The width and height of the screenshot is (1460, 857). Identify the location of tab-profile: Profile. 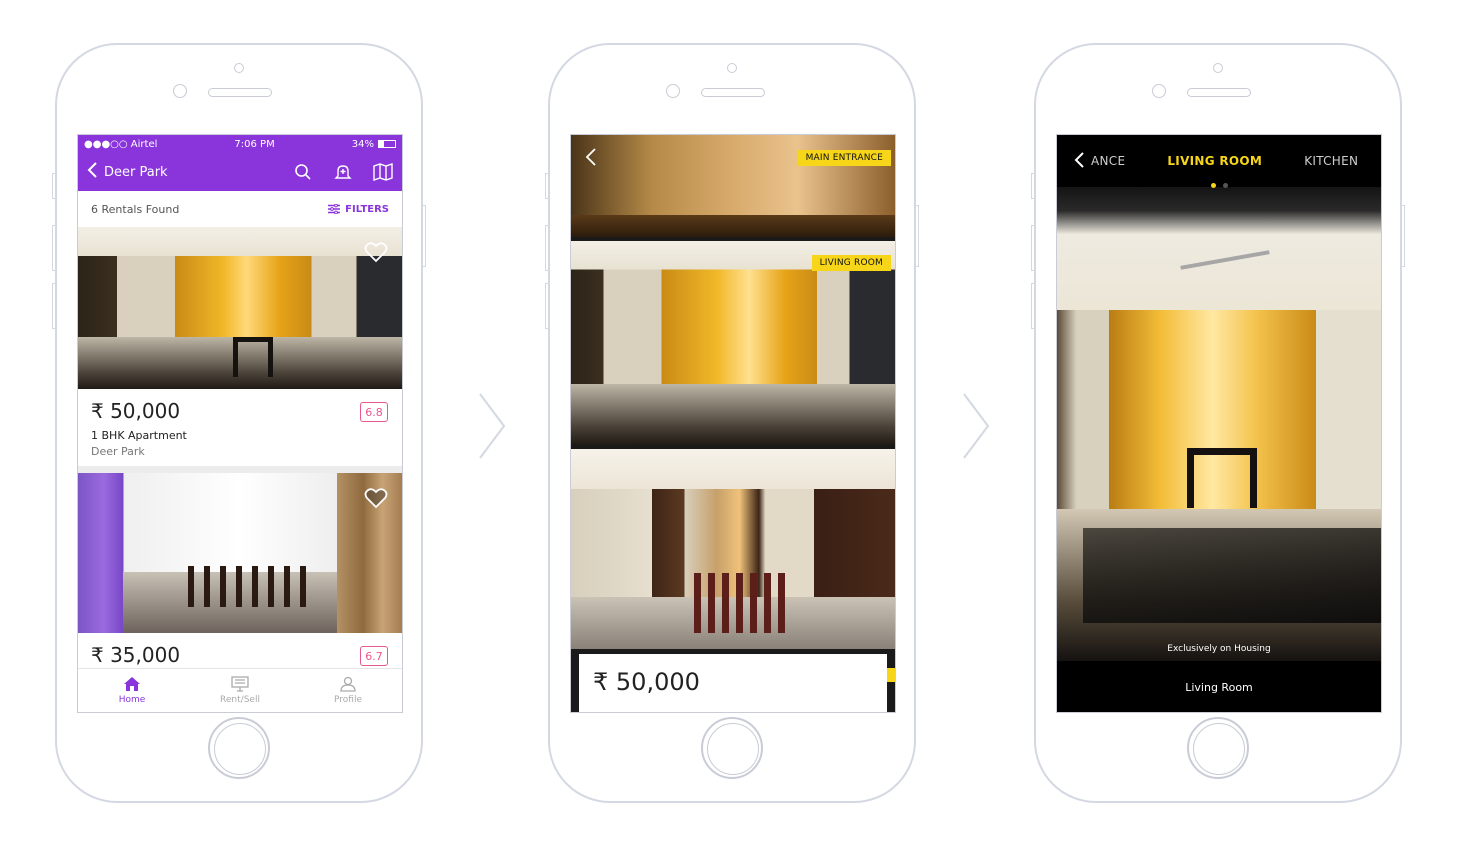
(348, 690).